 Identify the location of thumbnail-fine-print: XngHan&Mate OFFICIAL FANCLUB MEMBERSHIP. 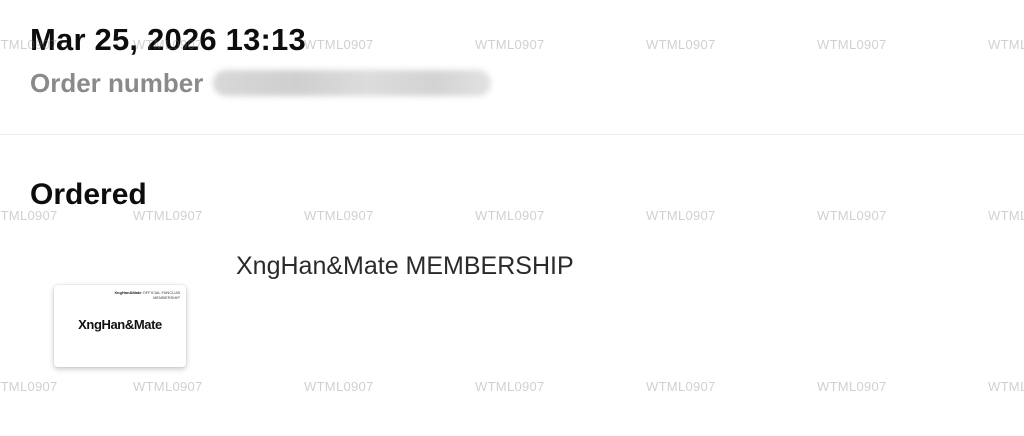
(147, 295).